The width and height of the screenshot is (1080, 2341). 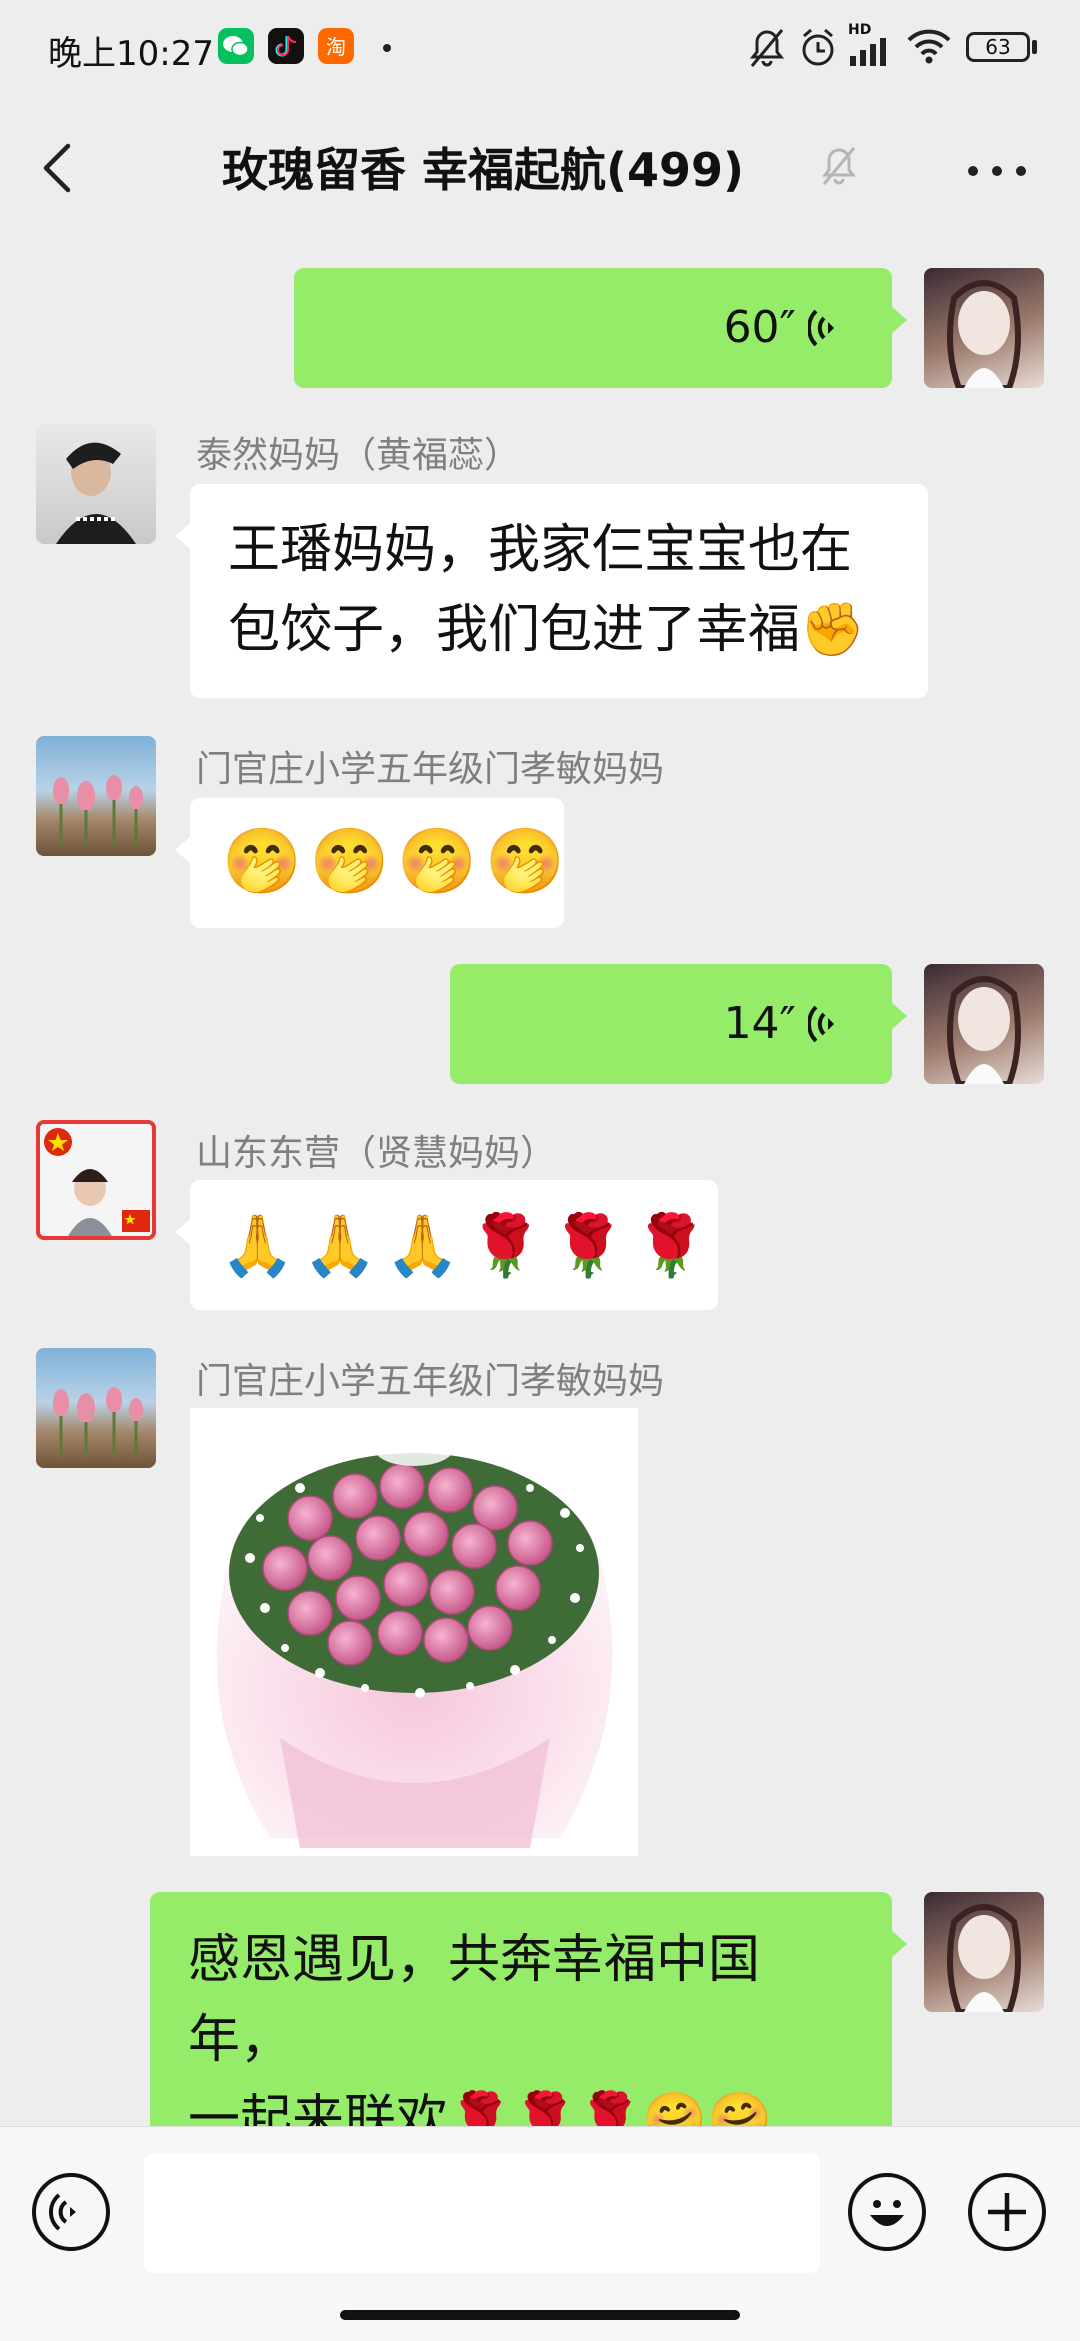 I want to click on alarm-icon, so click(x=818, y=47).